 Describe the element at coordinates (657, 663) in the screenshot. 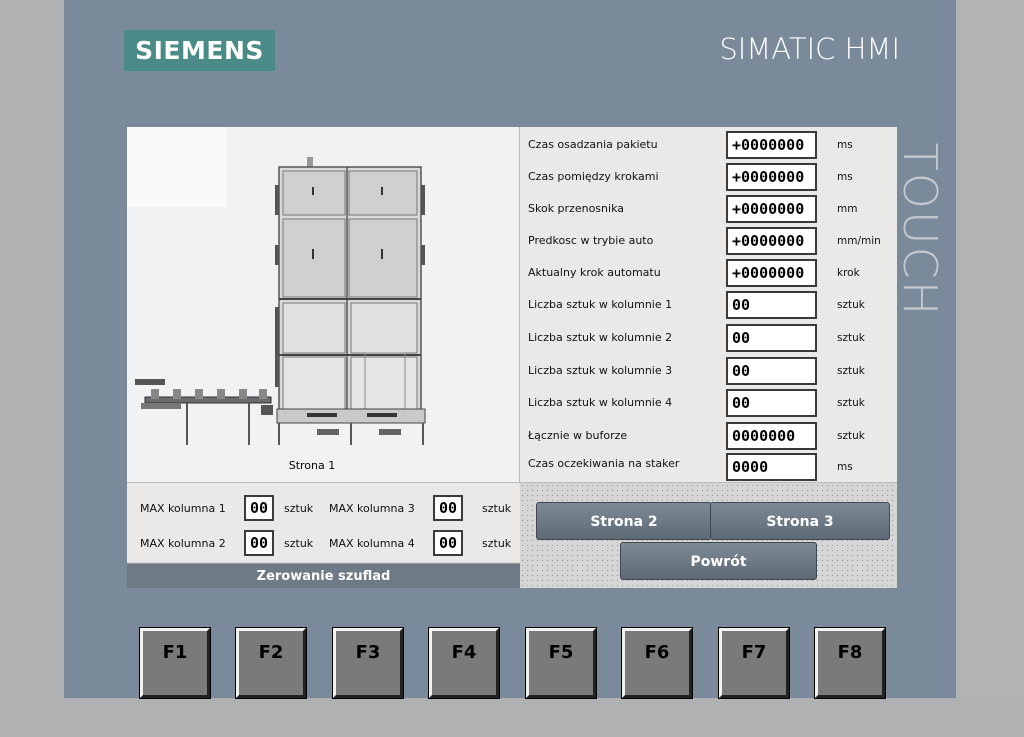

I see `f6-key: F6` at that location.